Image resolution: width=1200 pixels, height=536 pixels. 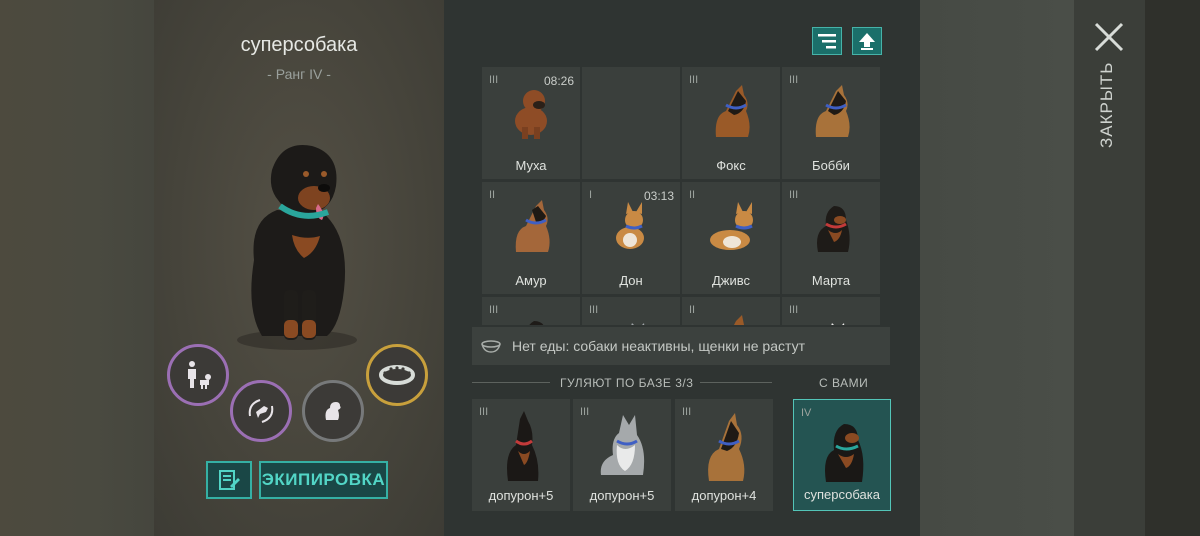 I want to click on kennel-slot-empty, so click(x=631, y=123).